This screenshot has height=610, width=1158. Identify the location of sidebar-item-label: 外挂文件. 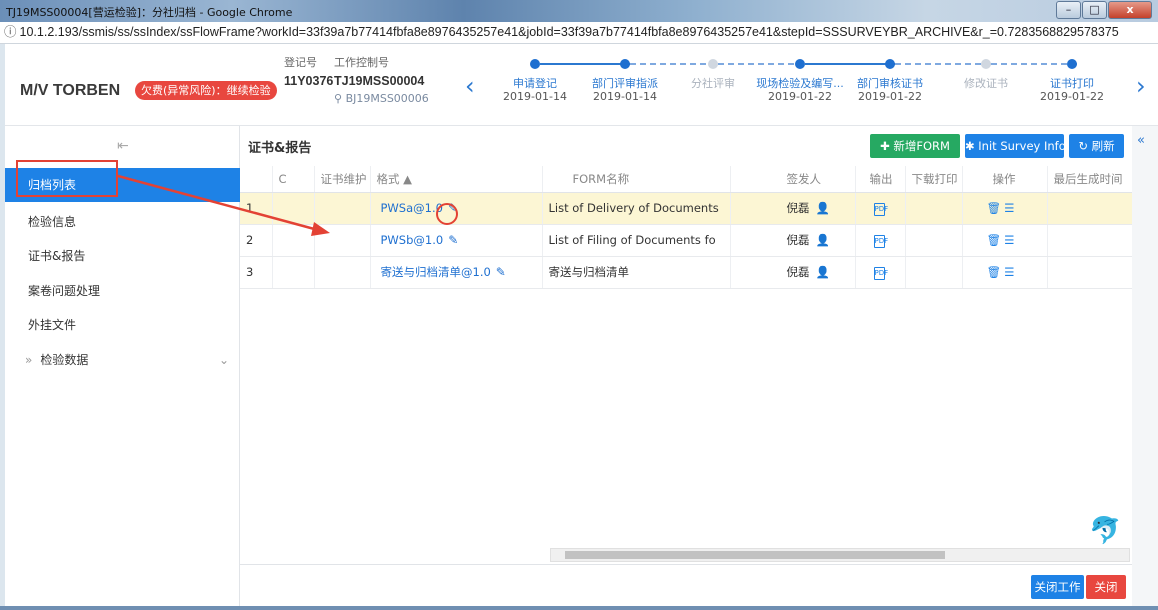
(52, 325).